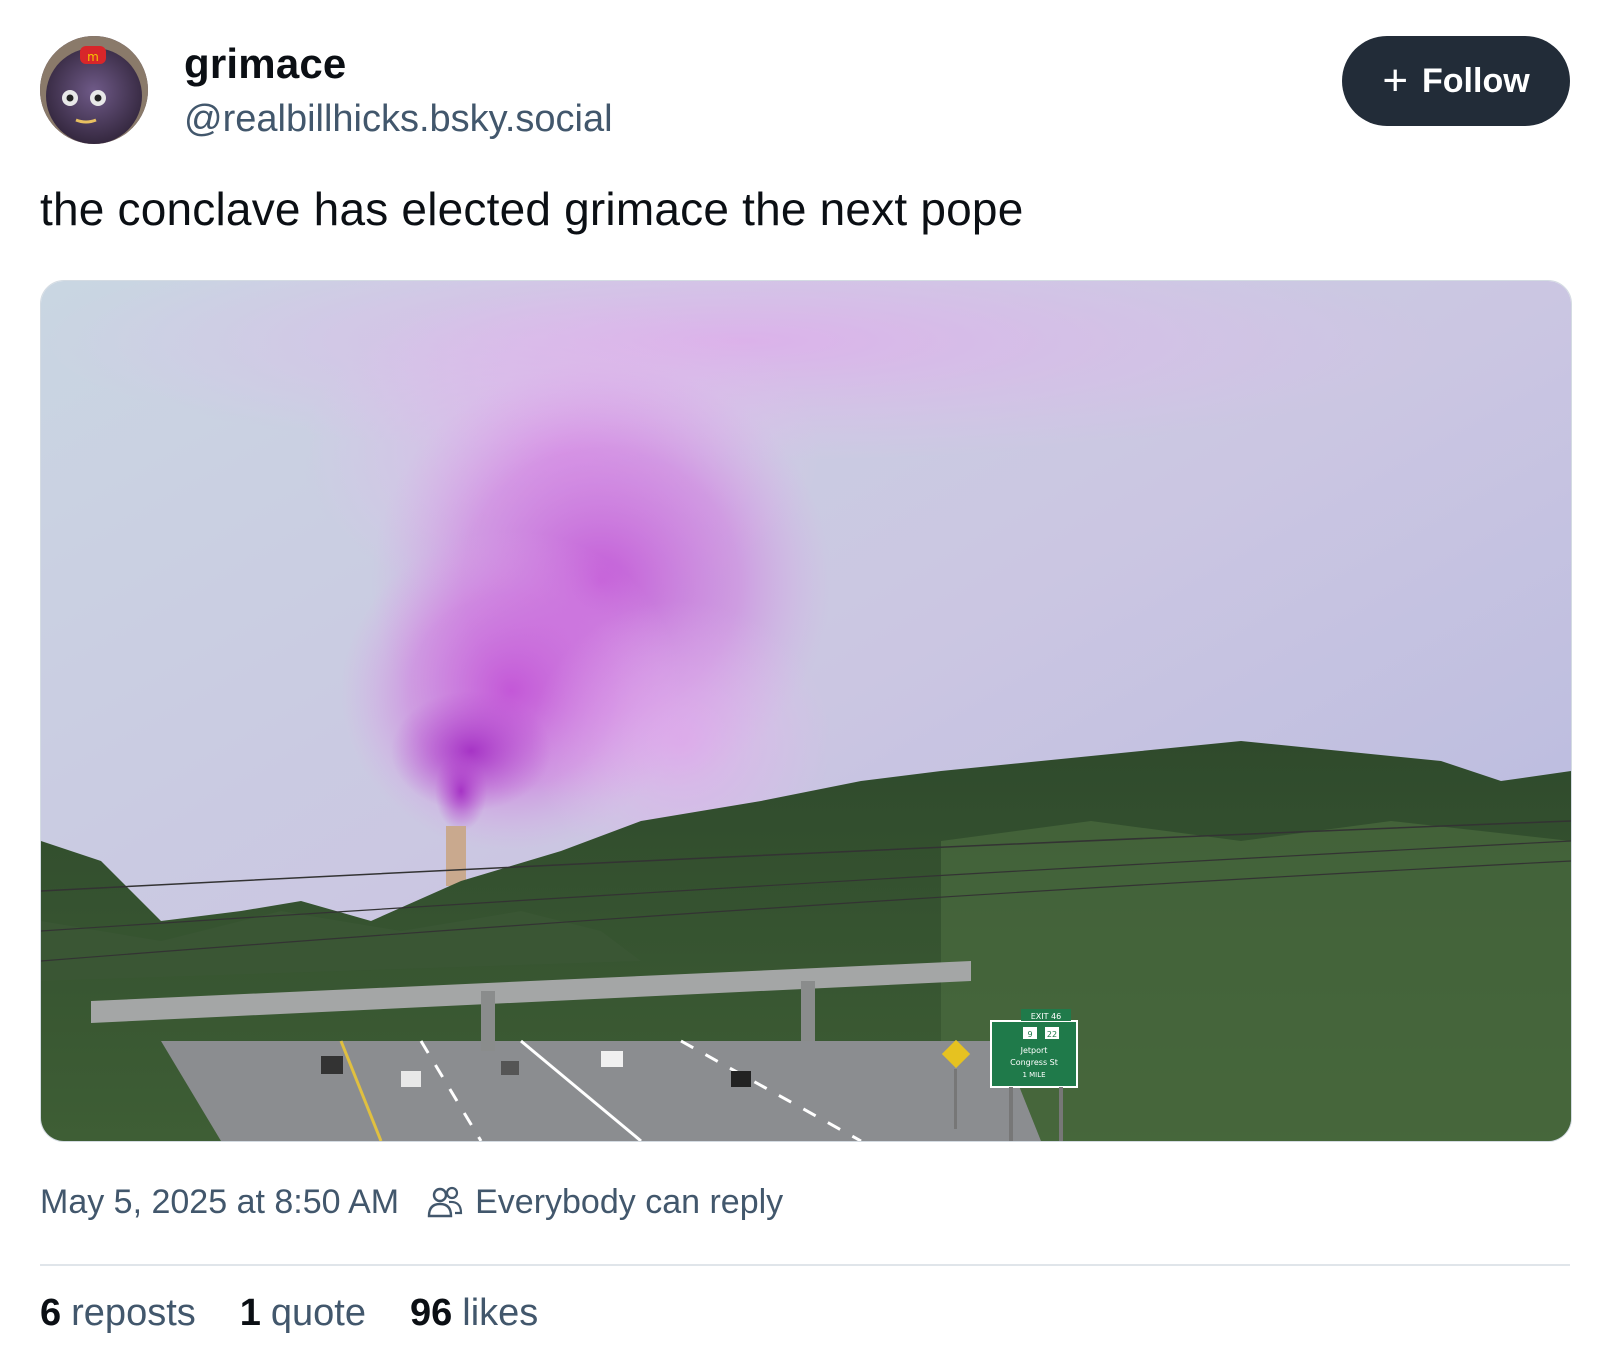 Image resolution: width=1600 pixels, height=1354 pixels. I want to click on author-handle: @realbillhicks.bsky.social, so click(398, 119).